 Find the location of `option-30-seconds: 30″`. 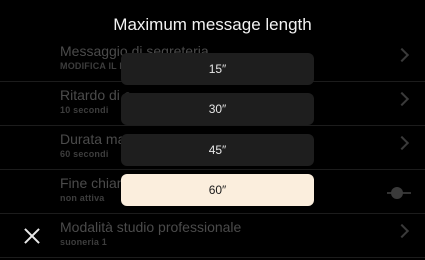

option-30-seconds: 30″ is located at coordinates (217, 109).